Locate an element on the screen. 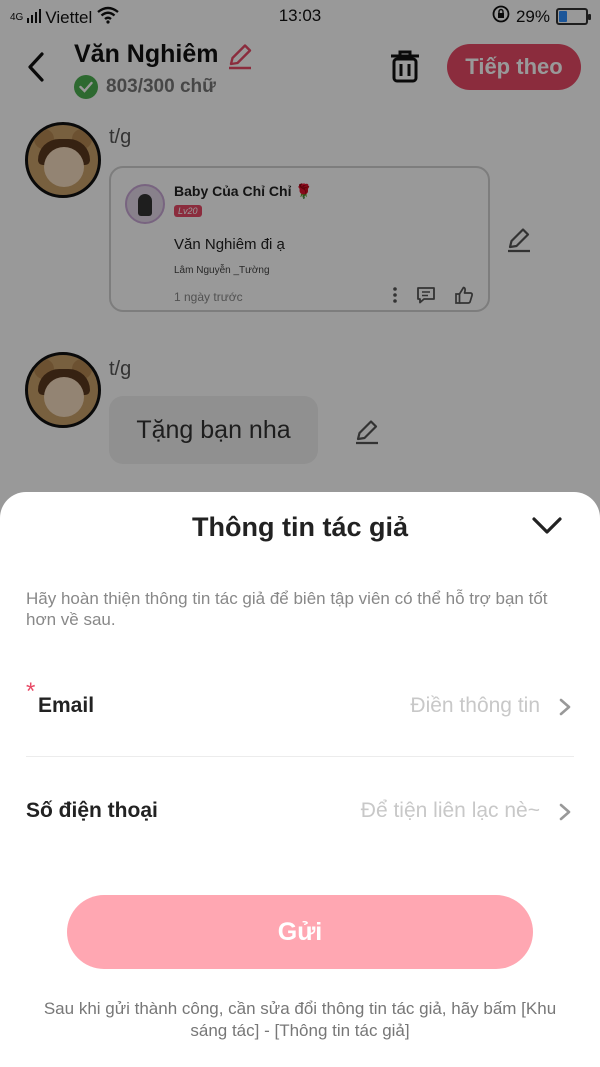 This screenshot has width=600, height=1067. chevron-down-icon is located at coordinates (547, 525).